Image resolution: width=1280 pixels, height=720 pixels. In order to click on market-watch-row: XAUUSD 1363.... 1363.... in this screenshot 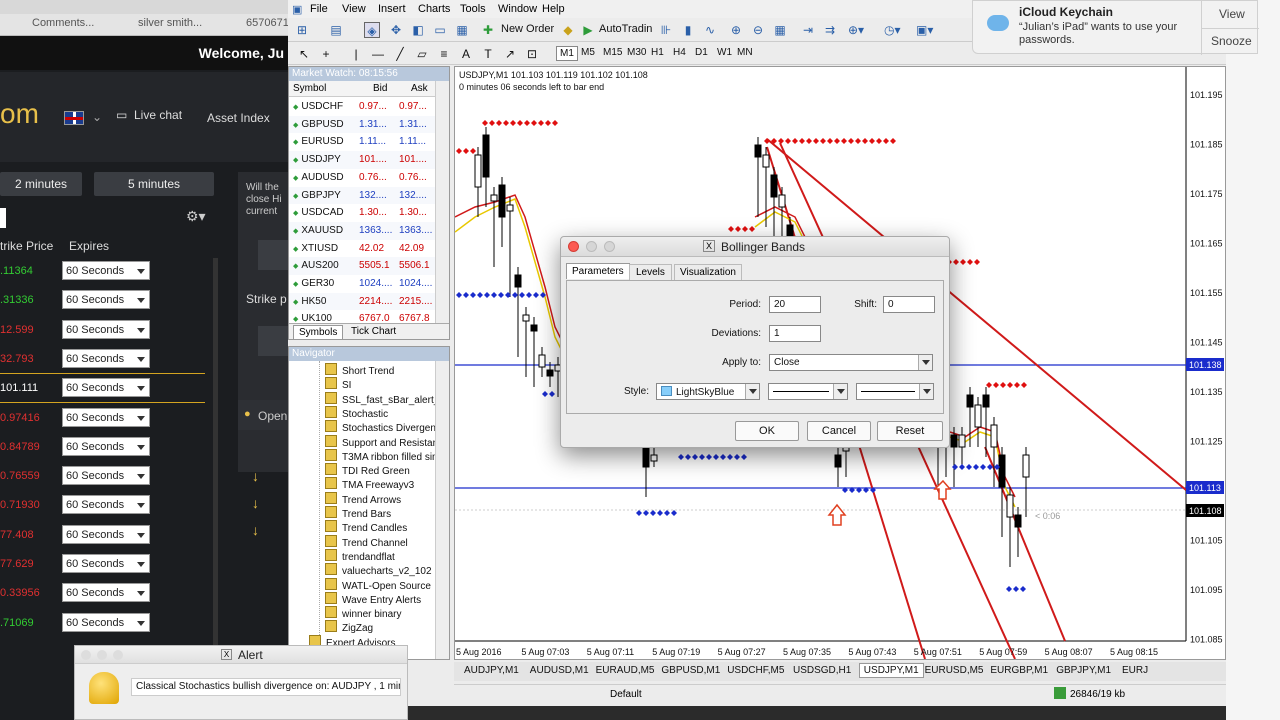, I will do `click(362, 230)`.